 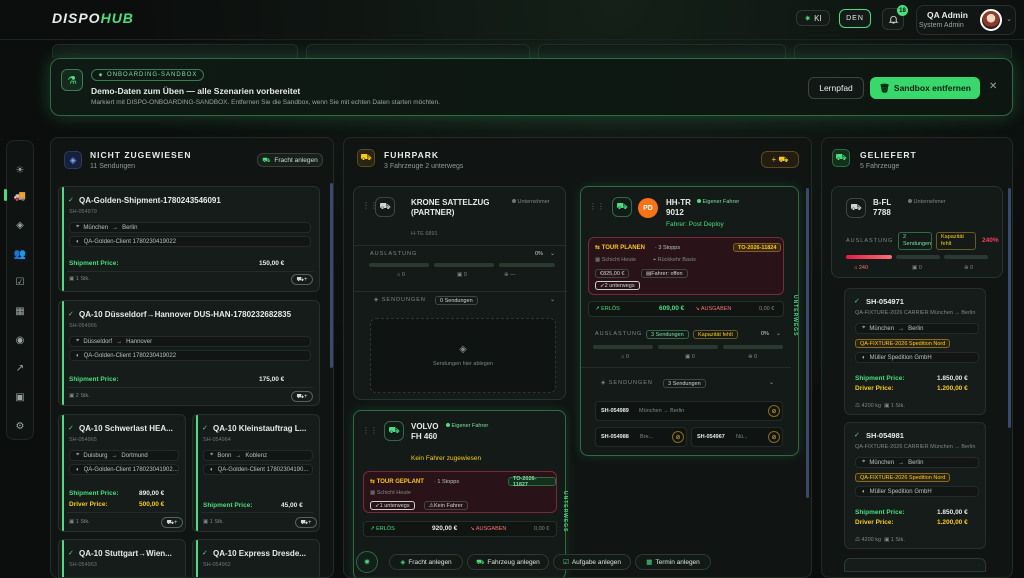 I want to click on grid-icon: ▣, so click(x=20, y=397).